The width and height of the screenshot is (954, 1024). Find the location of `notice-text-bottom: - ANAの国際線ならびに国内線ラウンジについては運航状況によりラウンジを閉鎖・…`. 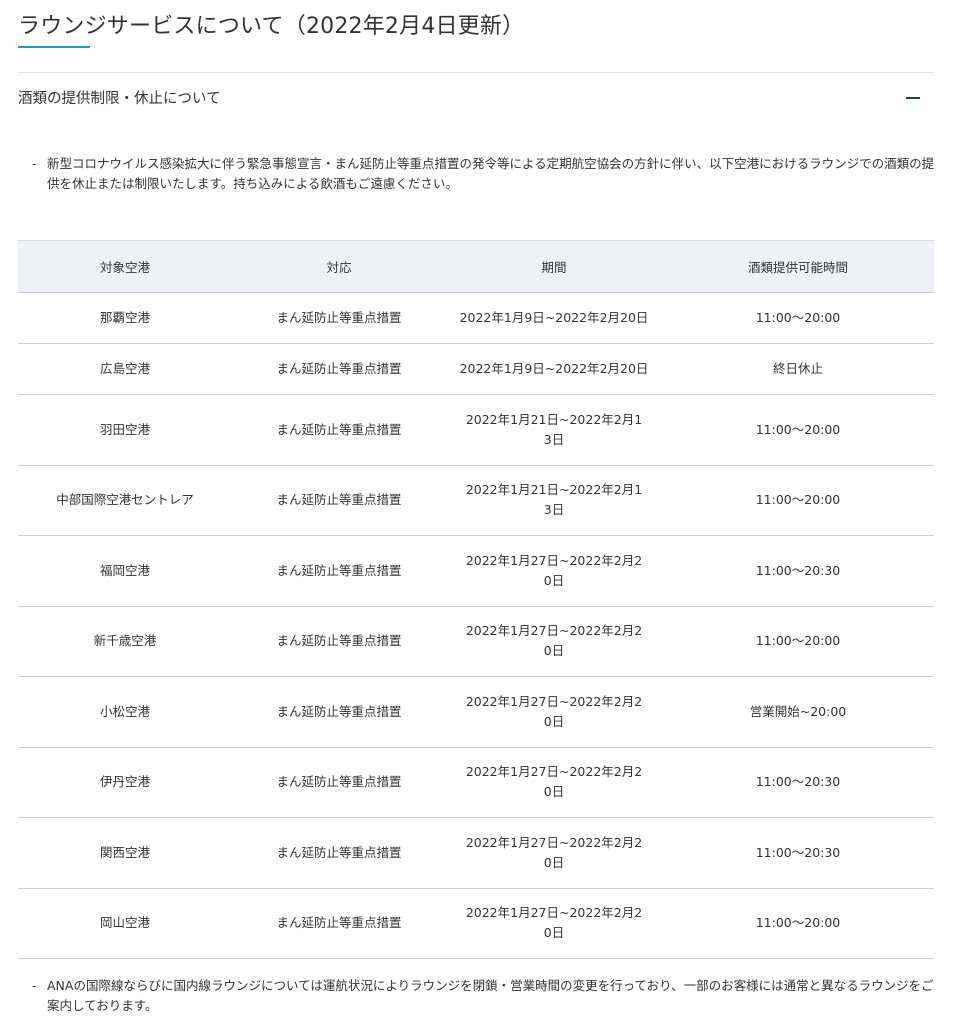

notice-text-bottom: - ANAの国際線ならびに国内線ラウンジについては運航状況によりラウンジを閉鎖・… is located at coordinates (485, 996).